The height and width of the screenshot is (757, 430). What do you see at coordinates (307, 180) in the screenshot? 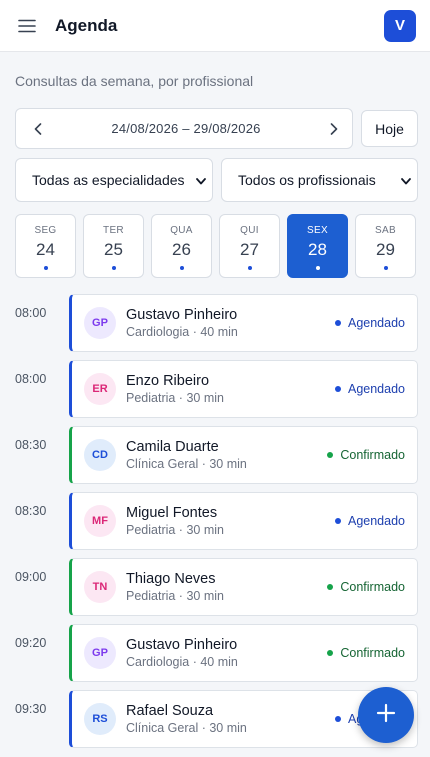
I see `professional-select-value: Todos os profissionais` at bounding box center [307, 180].